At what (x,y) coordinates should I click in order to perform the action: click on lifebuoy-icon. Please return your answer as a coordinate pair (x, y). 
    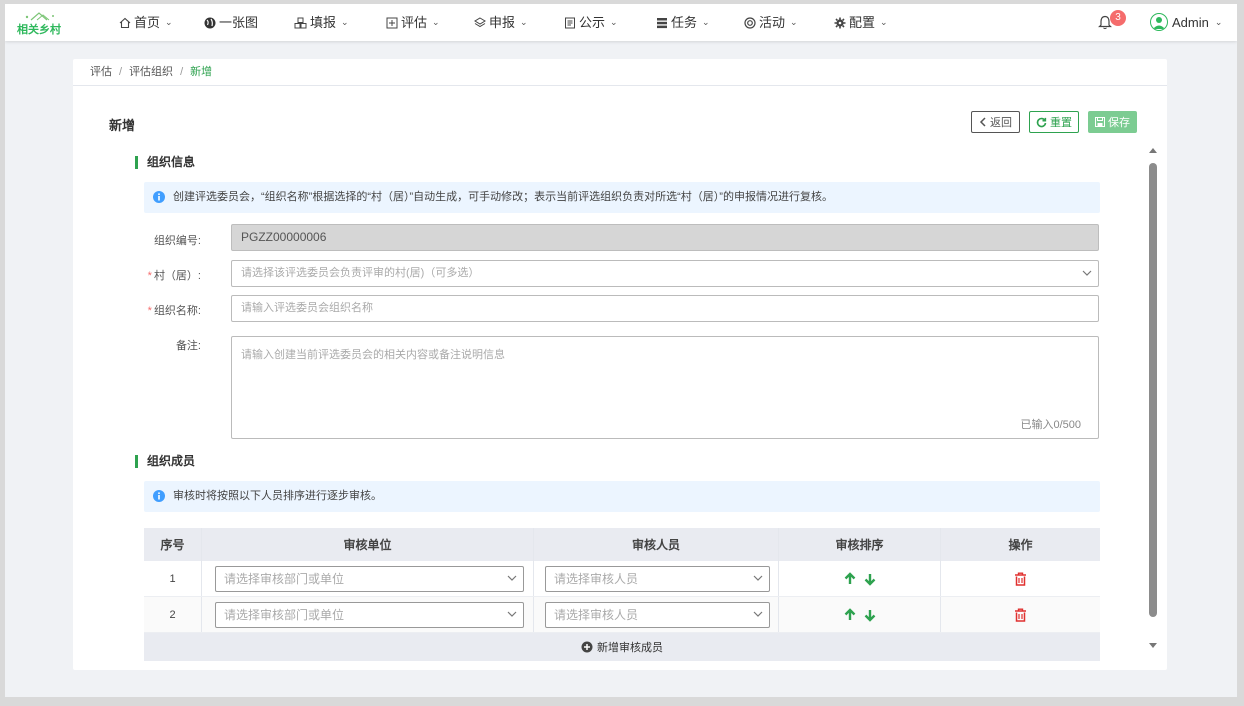
    Looking at the image, I should click on (750, 22).